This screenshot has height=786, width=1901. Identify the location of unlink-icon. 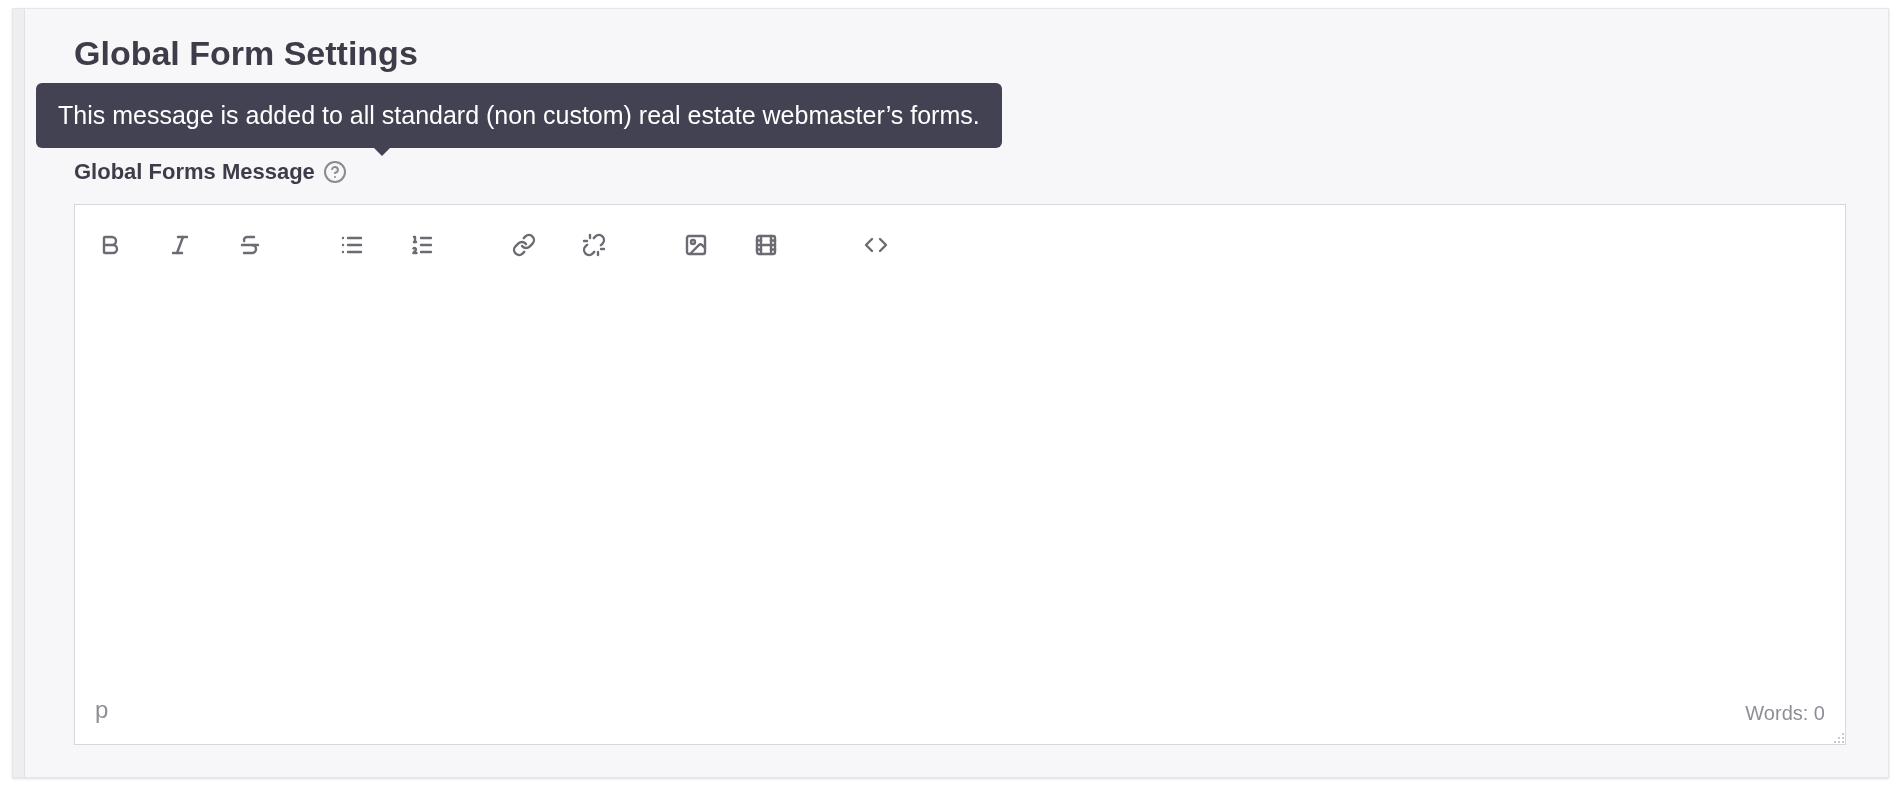
(594, 245).